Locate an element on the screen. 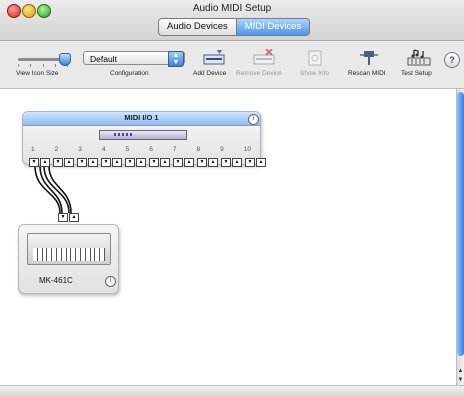 Image resolution: width=464 pixels, height=396 pixels. scroll-down-arrow-icon: ▼ is located at coordinates (460, 380).